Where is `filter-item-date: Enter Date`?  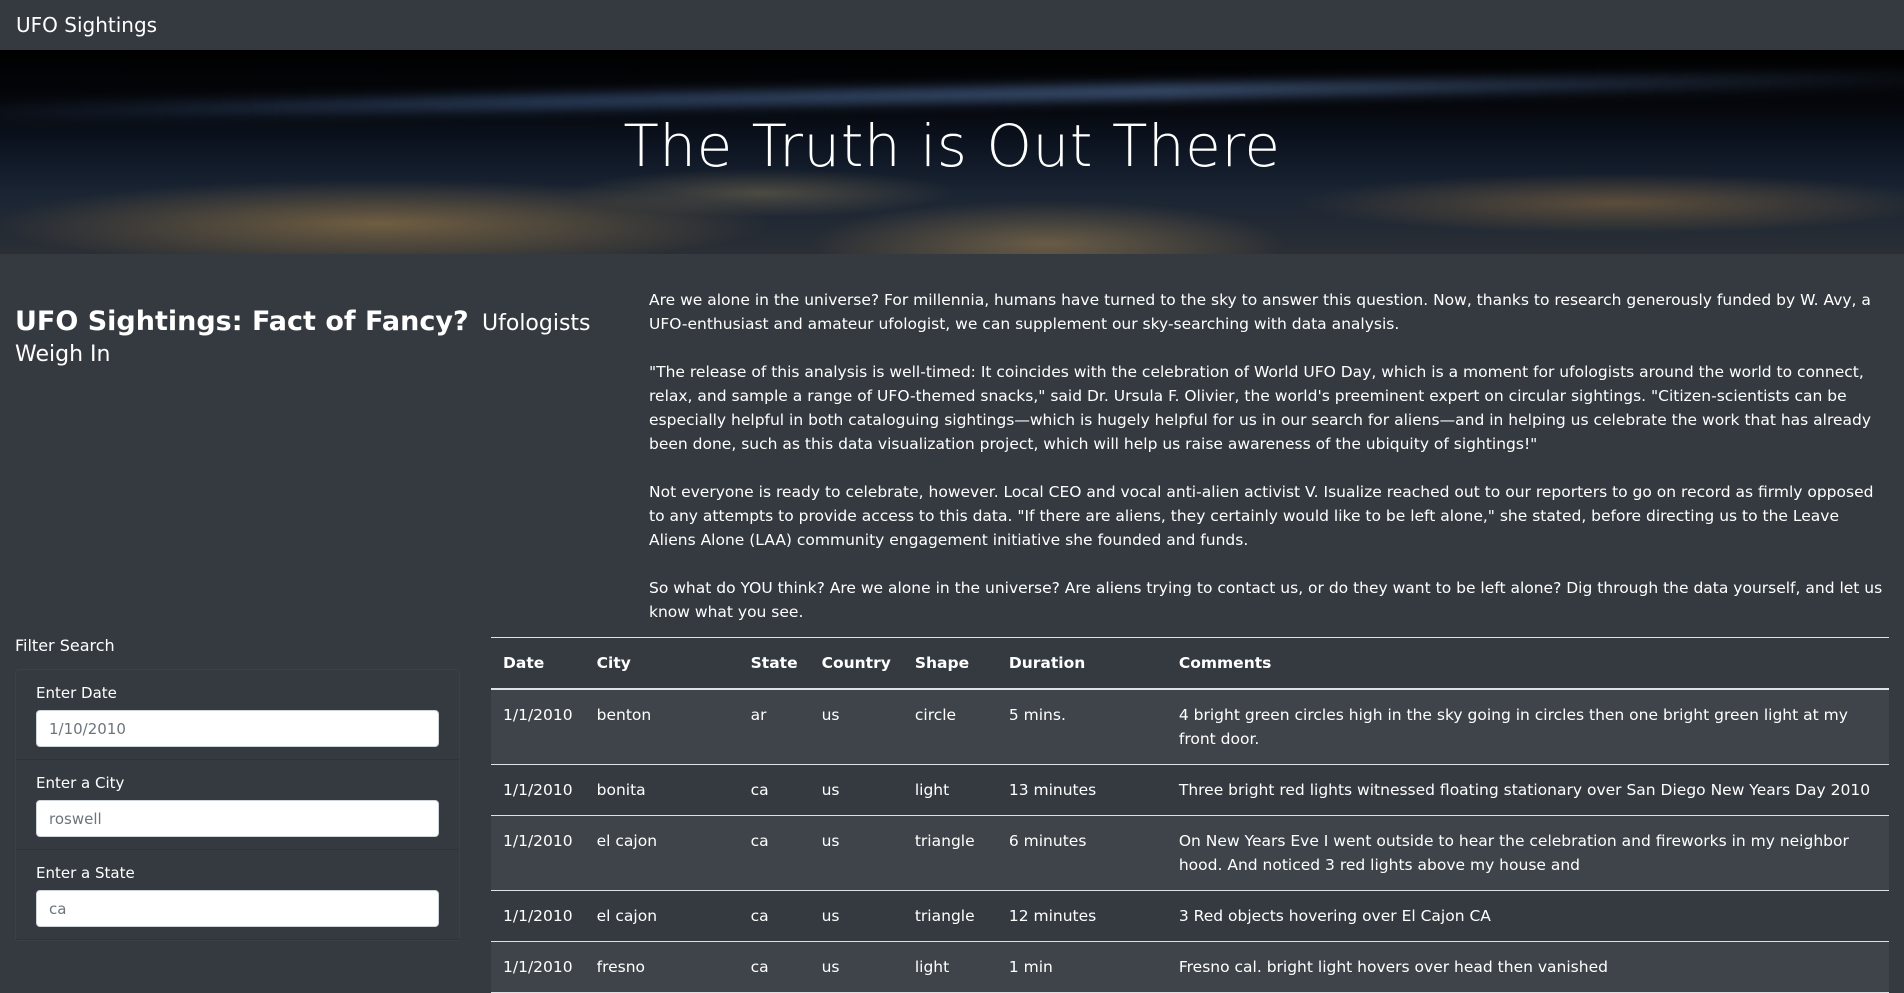 filter-item-date: Enter Date is located at coordinates (237, 715).